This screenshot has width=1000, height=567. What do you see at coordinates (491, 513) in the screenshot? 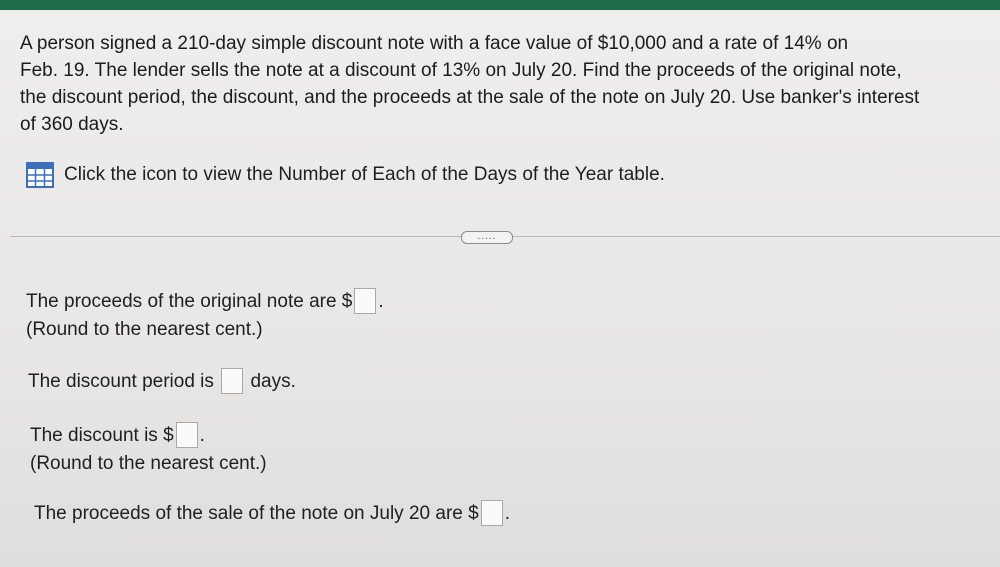
I see `proceeds-sale-input` at bounding box center [491, 513].